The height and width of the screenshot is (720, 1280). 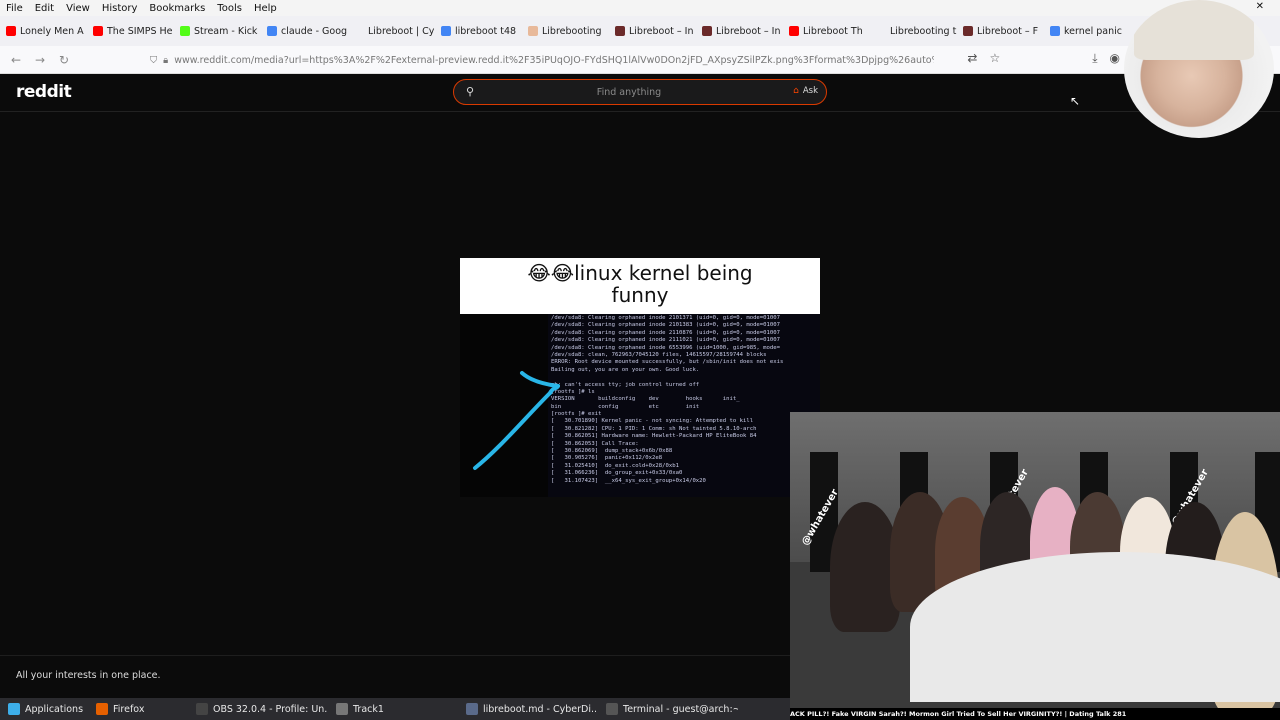 What do you see at coordinates (595, 443) in the screenshot?
I see `terminal-line: [ 30.862053] Call Trace:` at bounding box center [595, 443].